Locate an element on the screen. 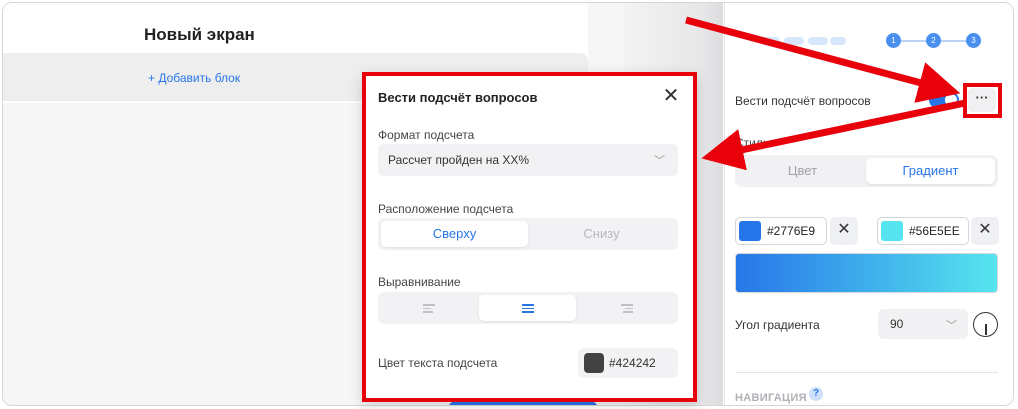 This screenshot has height=409, width=1018. gradient-preview is located at coordinates (866, 273).